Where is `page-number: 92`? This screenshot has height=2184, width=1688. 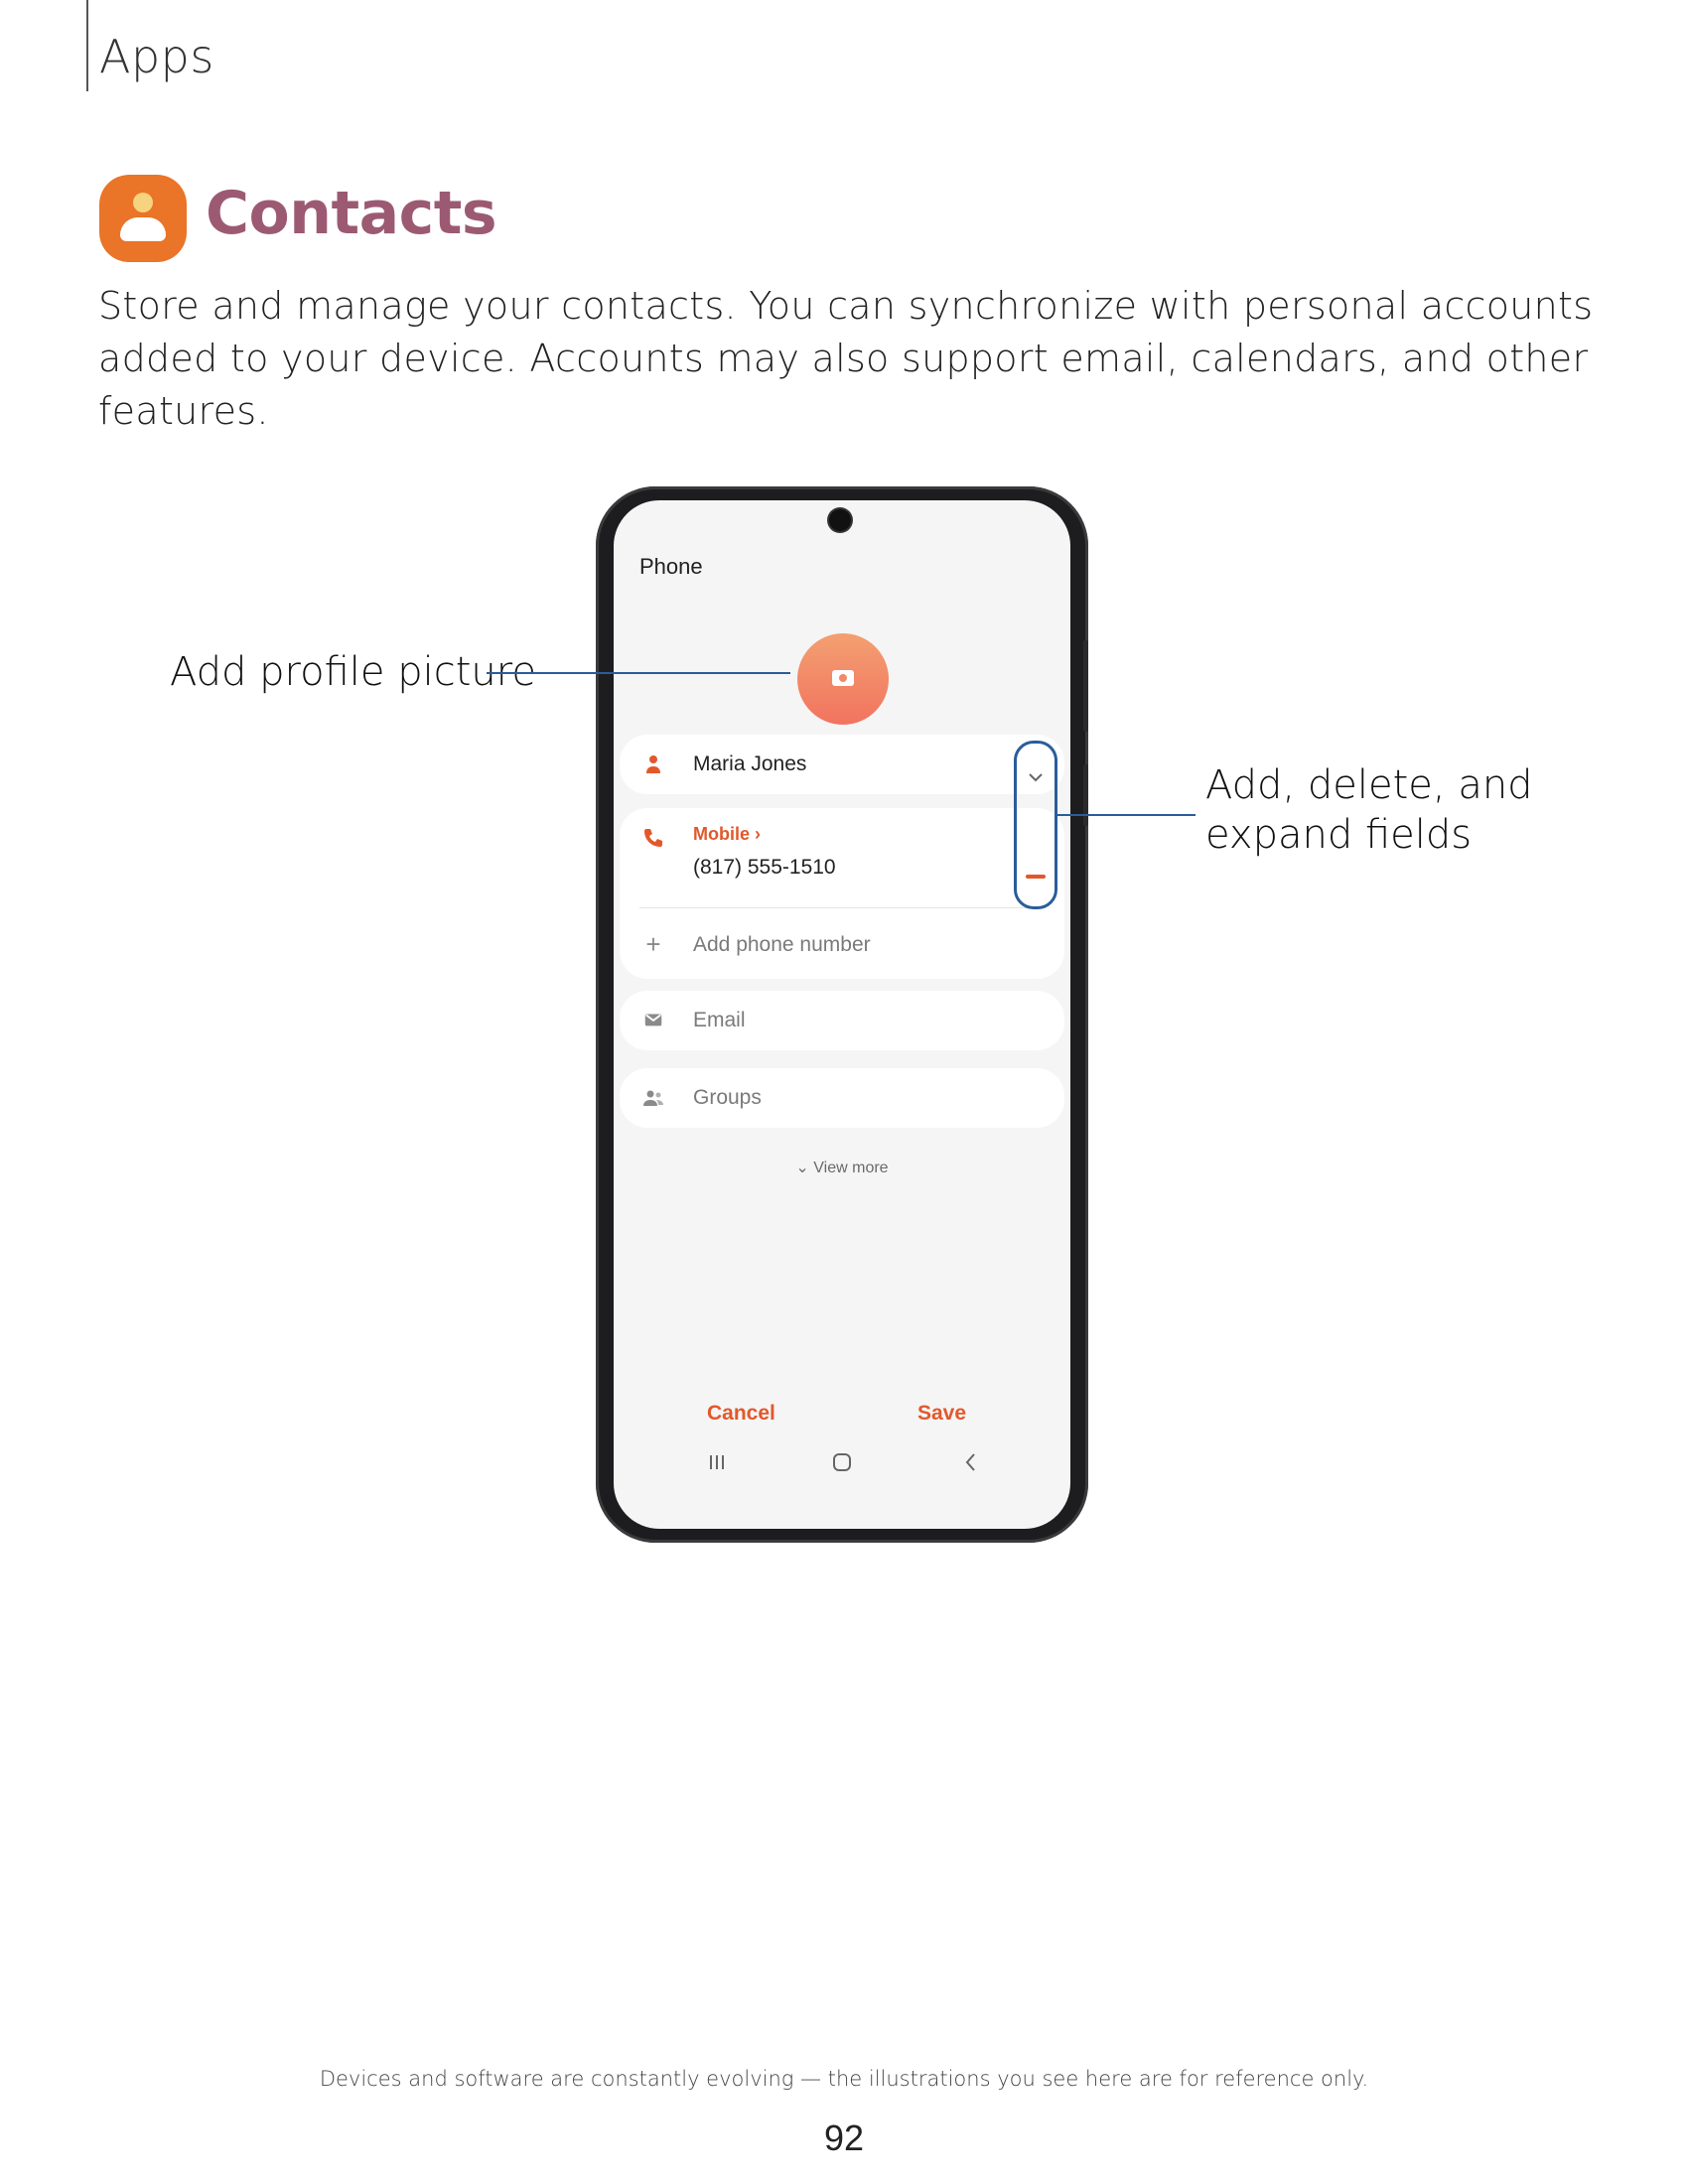 page-number: 92 is located at coordinates (844, 2137).